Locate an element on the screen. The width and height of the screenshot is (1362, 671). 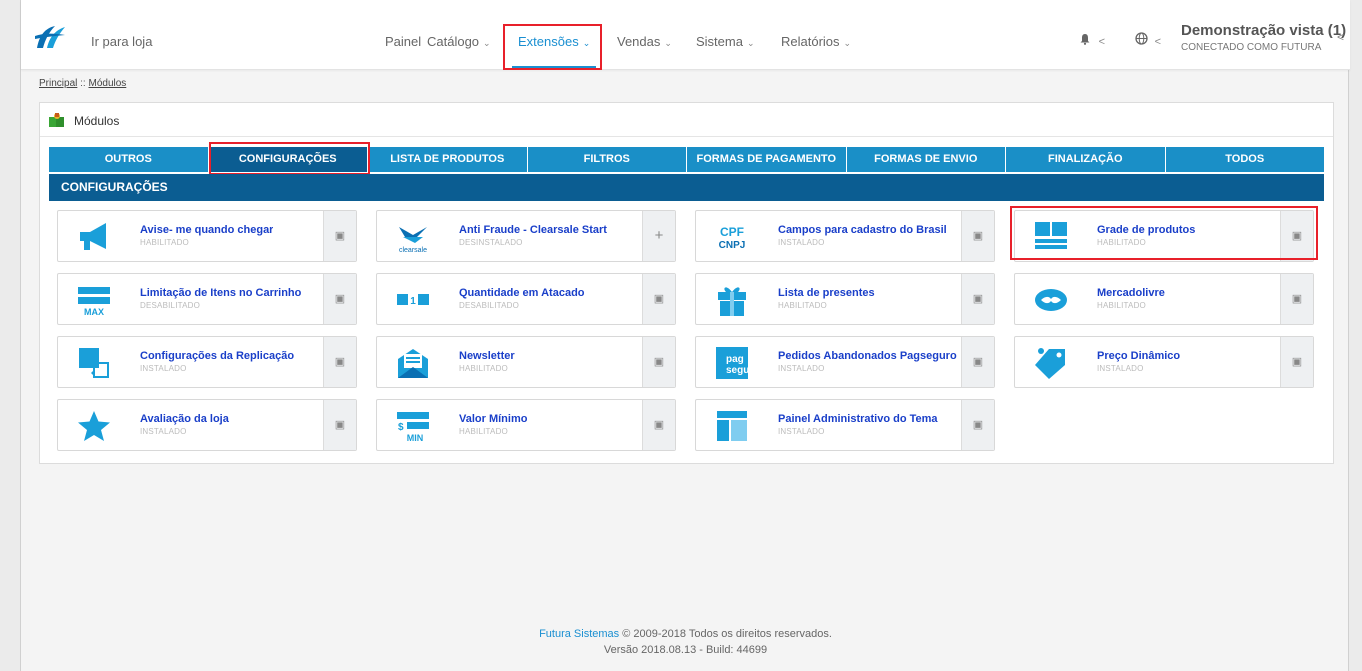
module-name: Painel Administrativo do Tema is located at coordinates (858, 419).